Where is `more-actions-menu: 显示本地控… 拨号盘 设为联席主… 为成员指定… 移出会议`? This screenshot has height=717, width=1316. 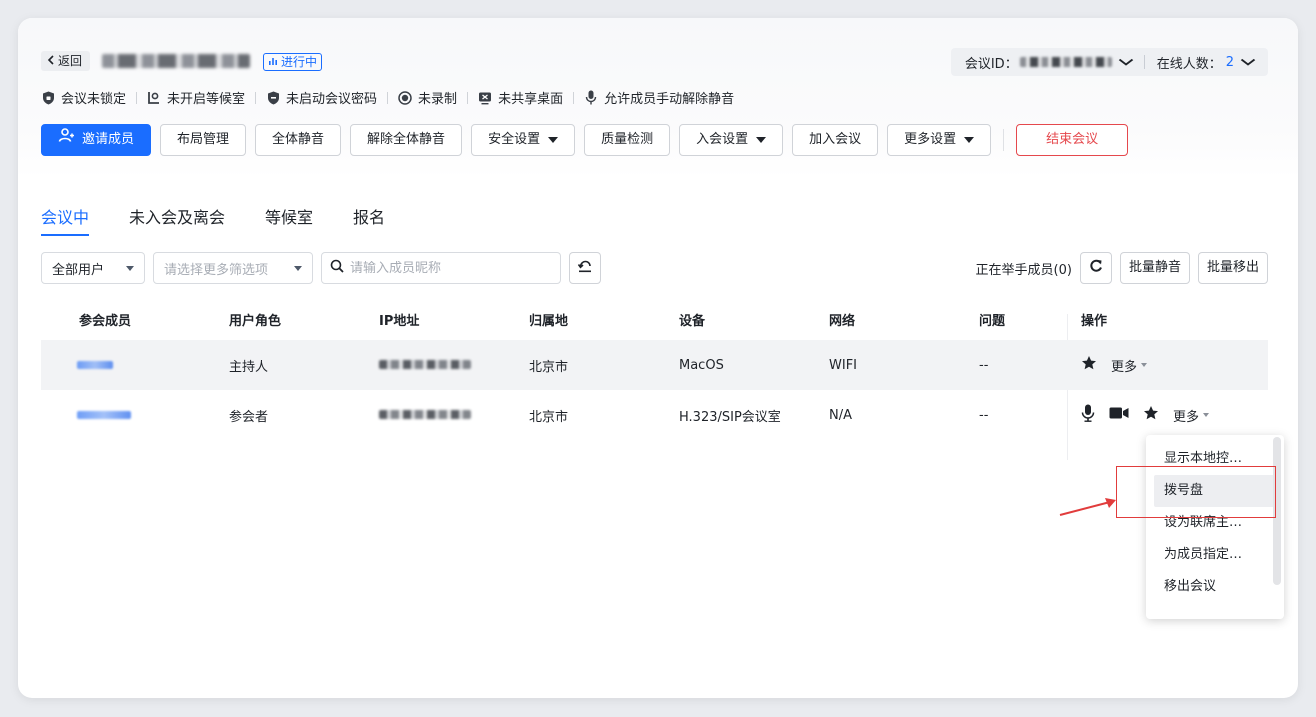
more-actions-menu: 显示本地控… 拨号盘 设为联席主… 为成员指定… 移出会议 is located at coordinates (1215, 527).